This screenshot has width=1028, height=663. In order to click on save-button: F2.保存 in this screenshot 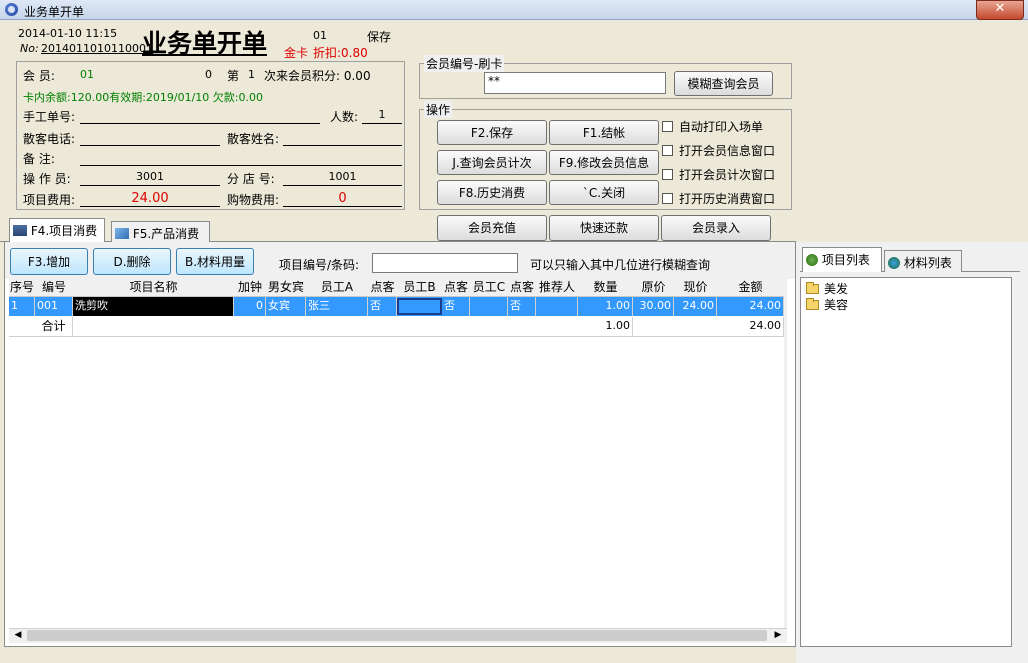, I will do `click(492, 132)`.